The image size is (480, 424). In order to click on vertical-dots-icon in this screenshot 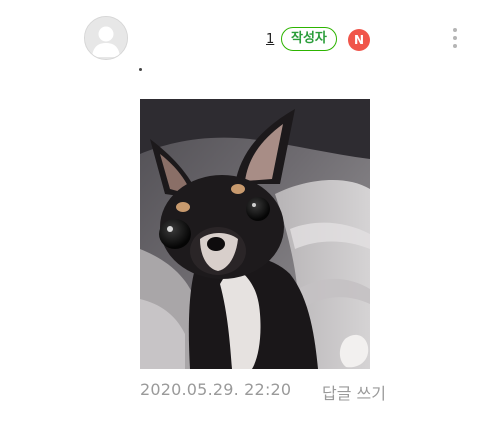, I will do `click(455, 38)`.